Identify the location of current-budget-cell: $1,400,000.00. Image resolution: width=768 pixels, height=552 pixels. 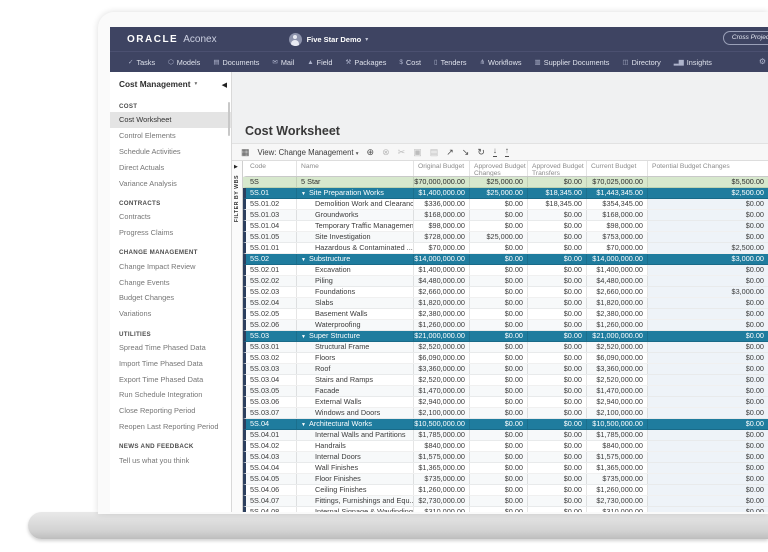
(617, 270).